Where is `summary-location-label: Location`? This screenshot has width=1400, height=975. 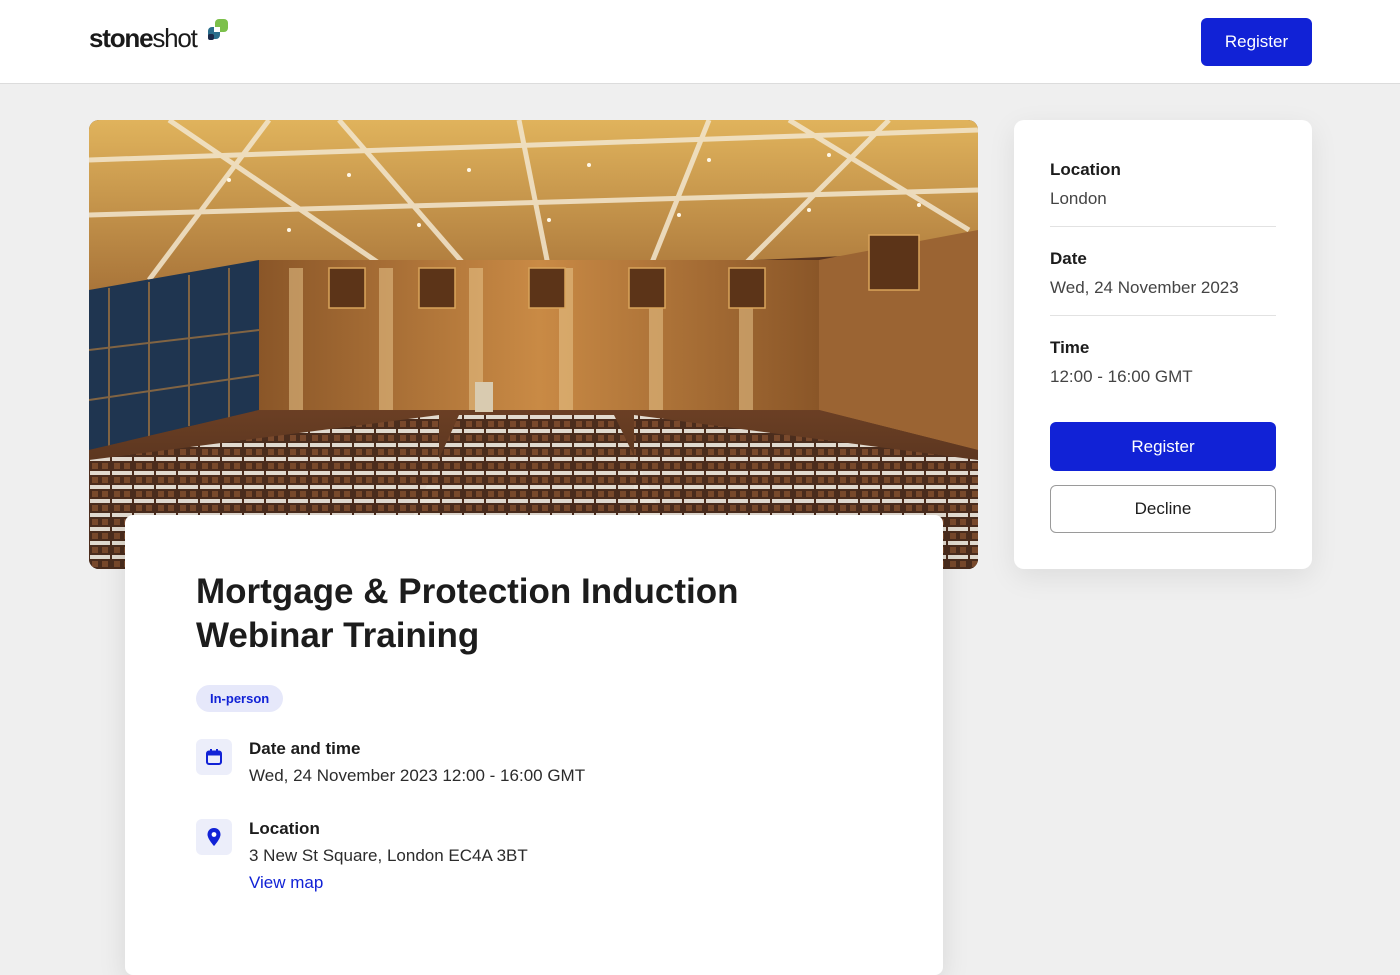
summary-location-label: Location is located at coordinates (1085, 169).